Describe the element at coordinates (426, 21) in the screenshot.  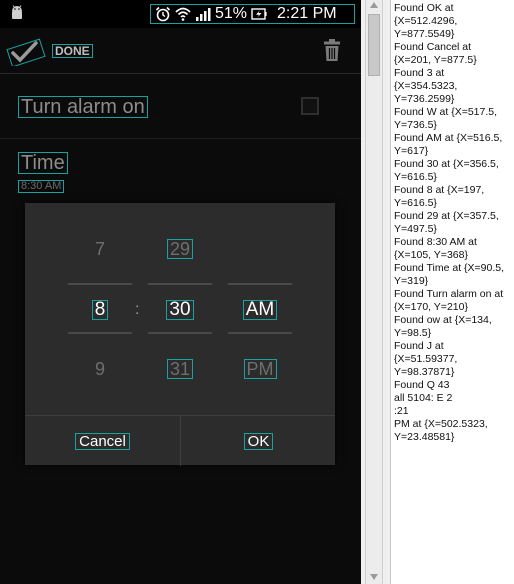
I see `log-line: {X=512.4296,` at that location.